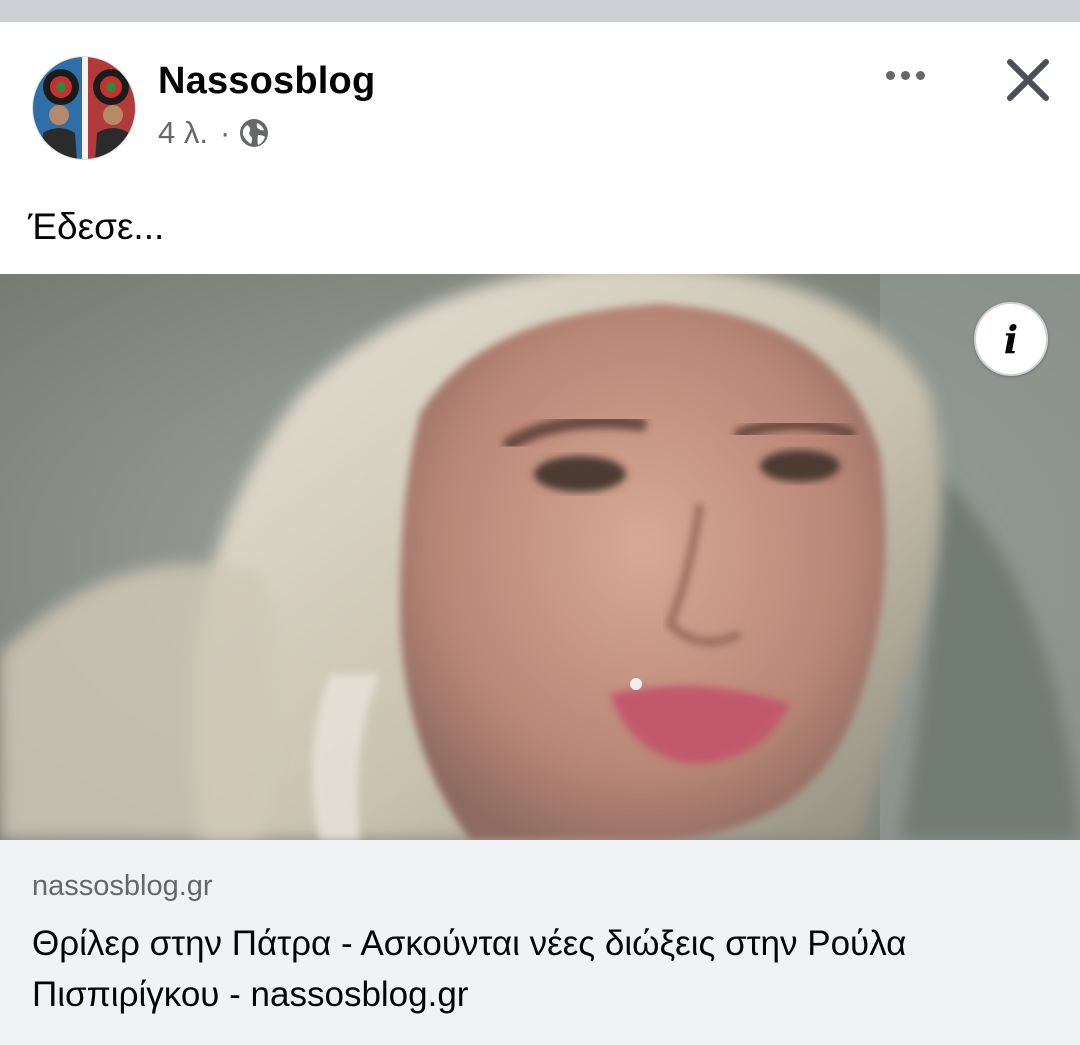 The image size is (1080, 1045). Describe the element at coordinates (540, 97) in the screenshot. I see `post-header: Nassosblog 4 λ. ·` at that location.